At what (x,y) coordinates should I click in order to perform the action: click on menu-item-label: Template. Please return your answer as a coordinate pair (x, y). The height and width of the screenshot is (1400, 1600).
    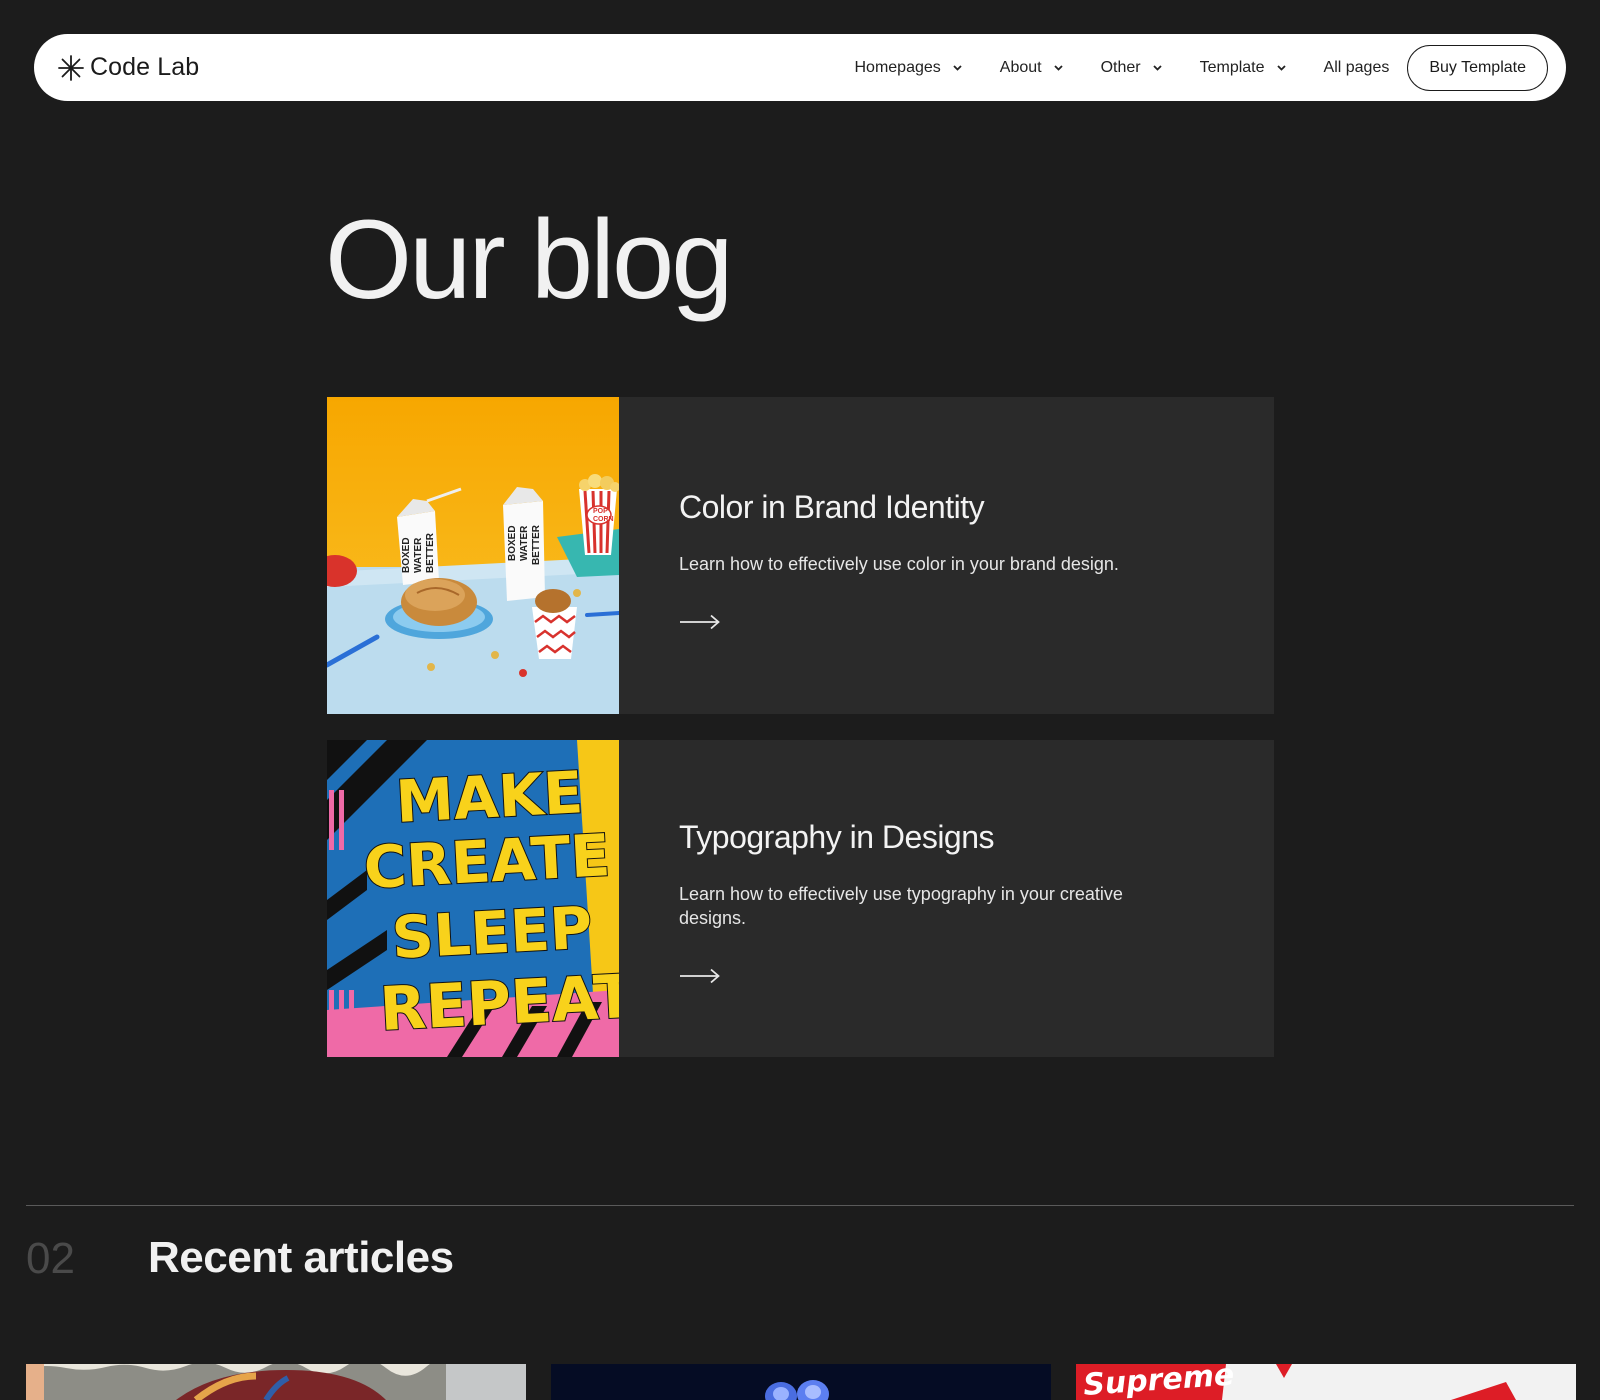
    Looking at the image, I should click on (1232, 67).